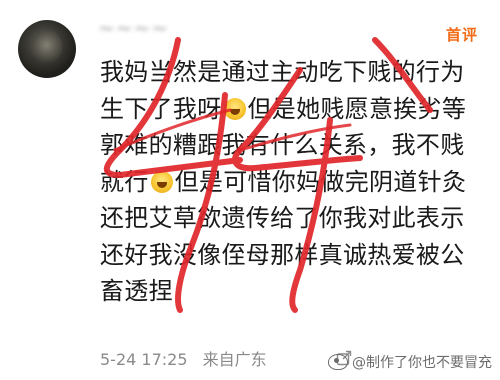  I want to click on comment-meta: 5-24 17:25 来自广东, so click(188, 358).